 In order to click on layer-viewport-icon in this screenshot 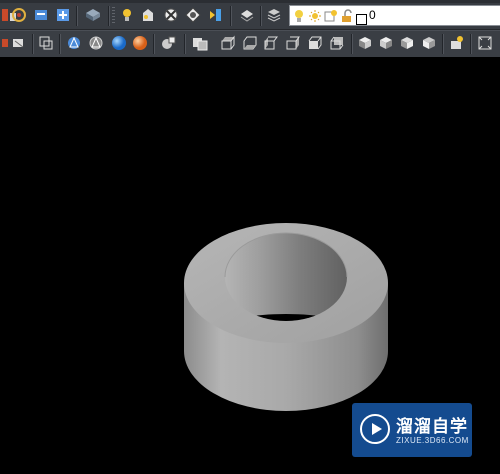, I will do `click(331, 17)`.